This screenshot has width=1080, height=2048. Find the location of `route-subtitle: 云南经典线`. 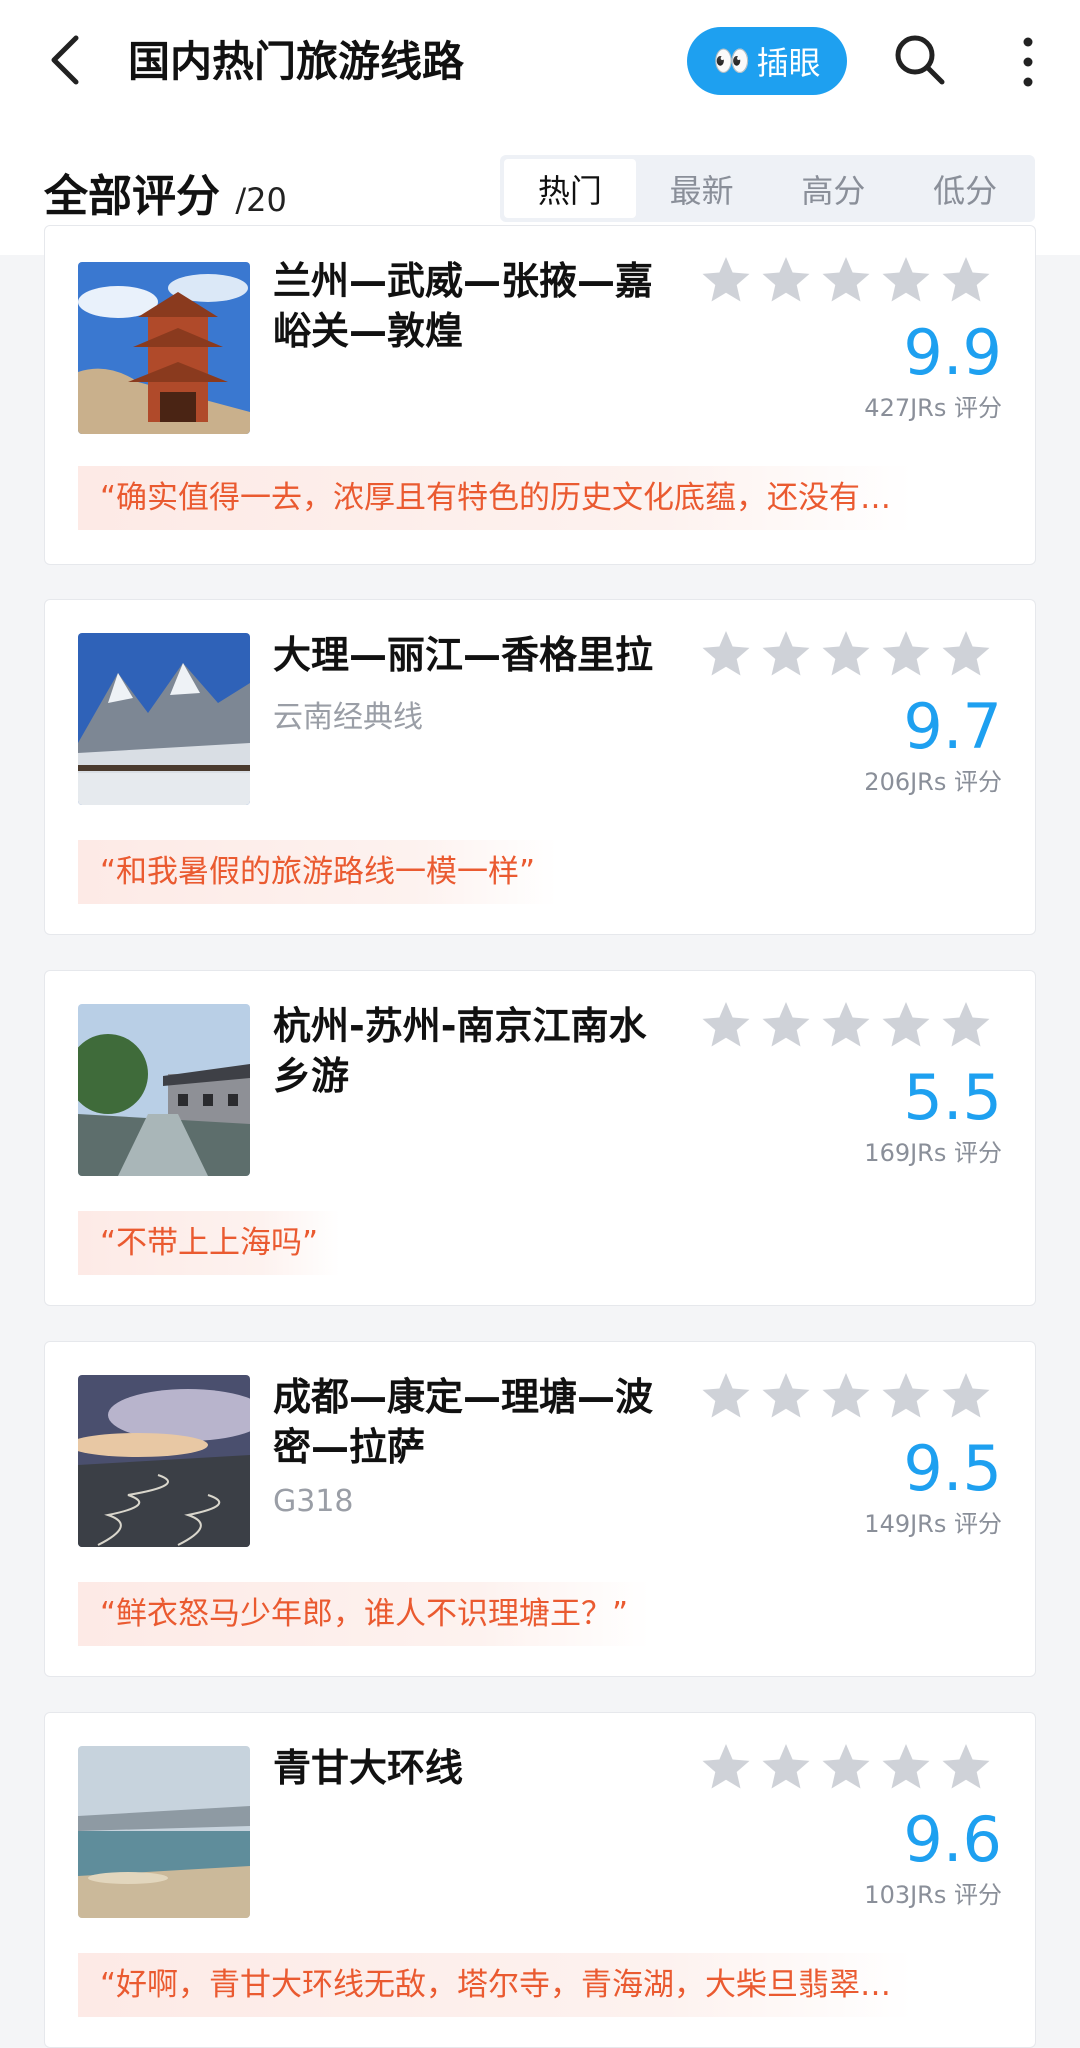

route-subtitle: 云南经典线 is located at coordinates (348, 717).